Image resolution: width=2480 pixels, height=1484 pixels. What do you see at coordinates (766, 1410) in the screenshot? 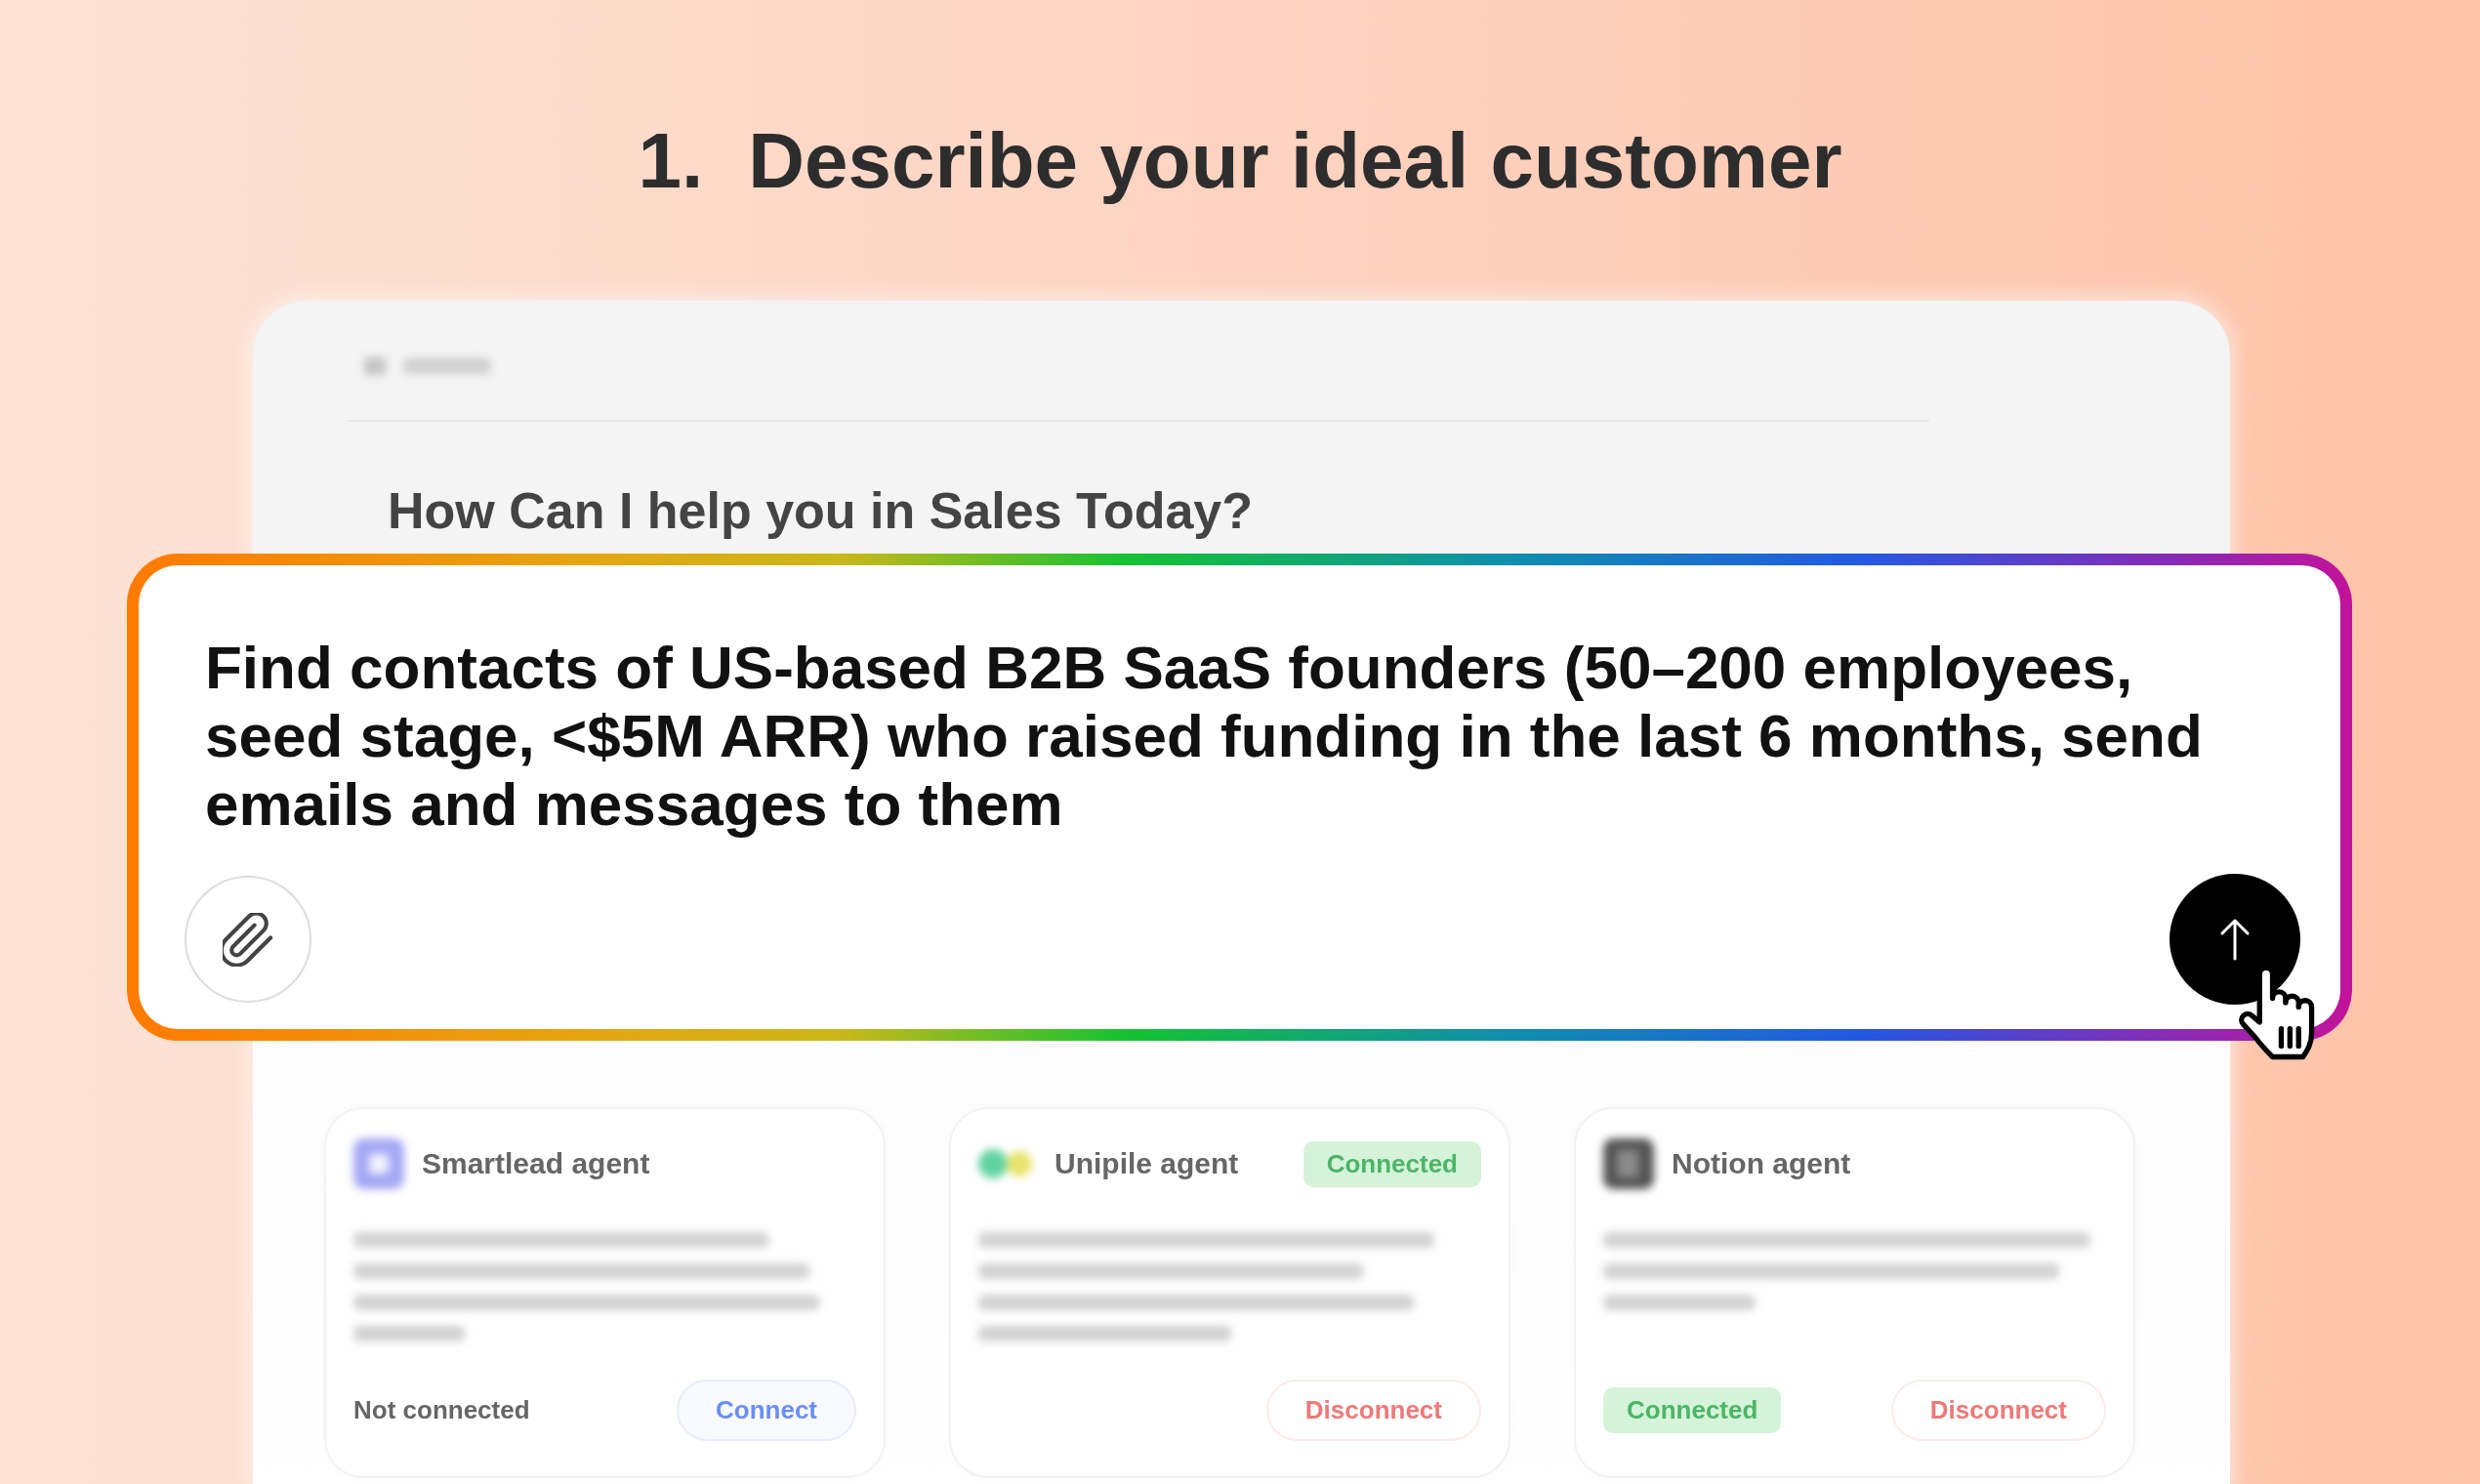
I see `connect-button: Connect` at bounding box center [766, 1410].